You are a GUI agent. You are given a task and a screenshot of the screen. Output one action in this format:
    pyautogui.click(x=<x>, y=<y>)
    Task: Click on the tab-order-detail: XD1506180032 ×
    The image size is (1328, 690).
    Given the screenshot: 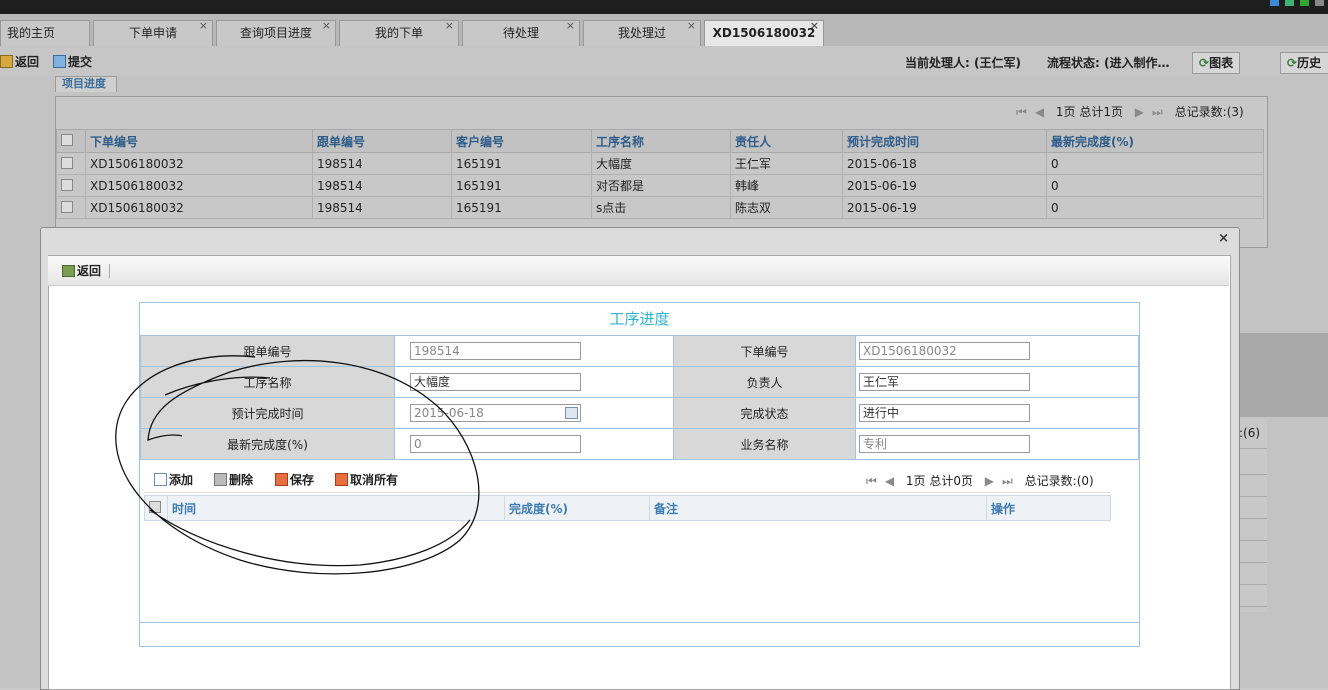 What is the action you would take?
    pyautogui.click(x=764, y=32)
    